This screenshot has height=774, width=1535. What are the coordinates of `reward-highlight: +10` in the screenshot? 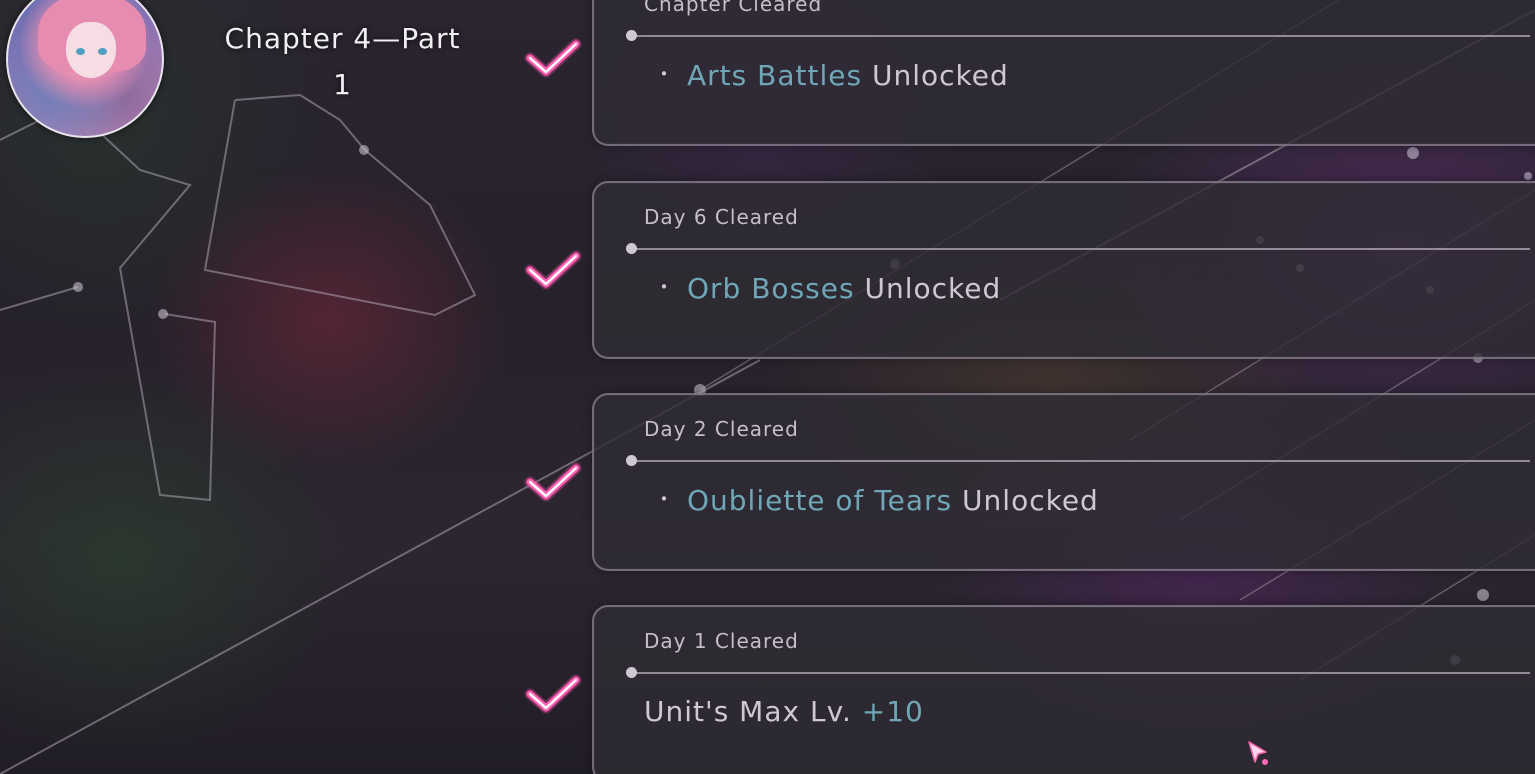 It's located at (892, 711).